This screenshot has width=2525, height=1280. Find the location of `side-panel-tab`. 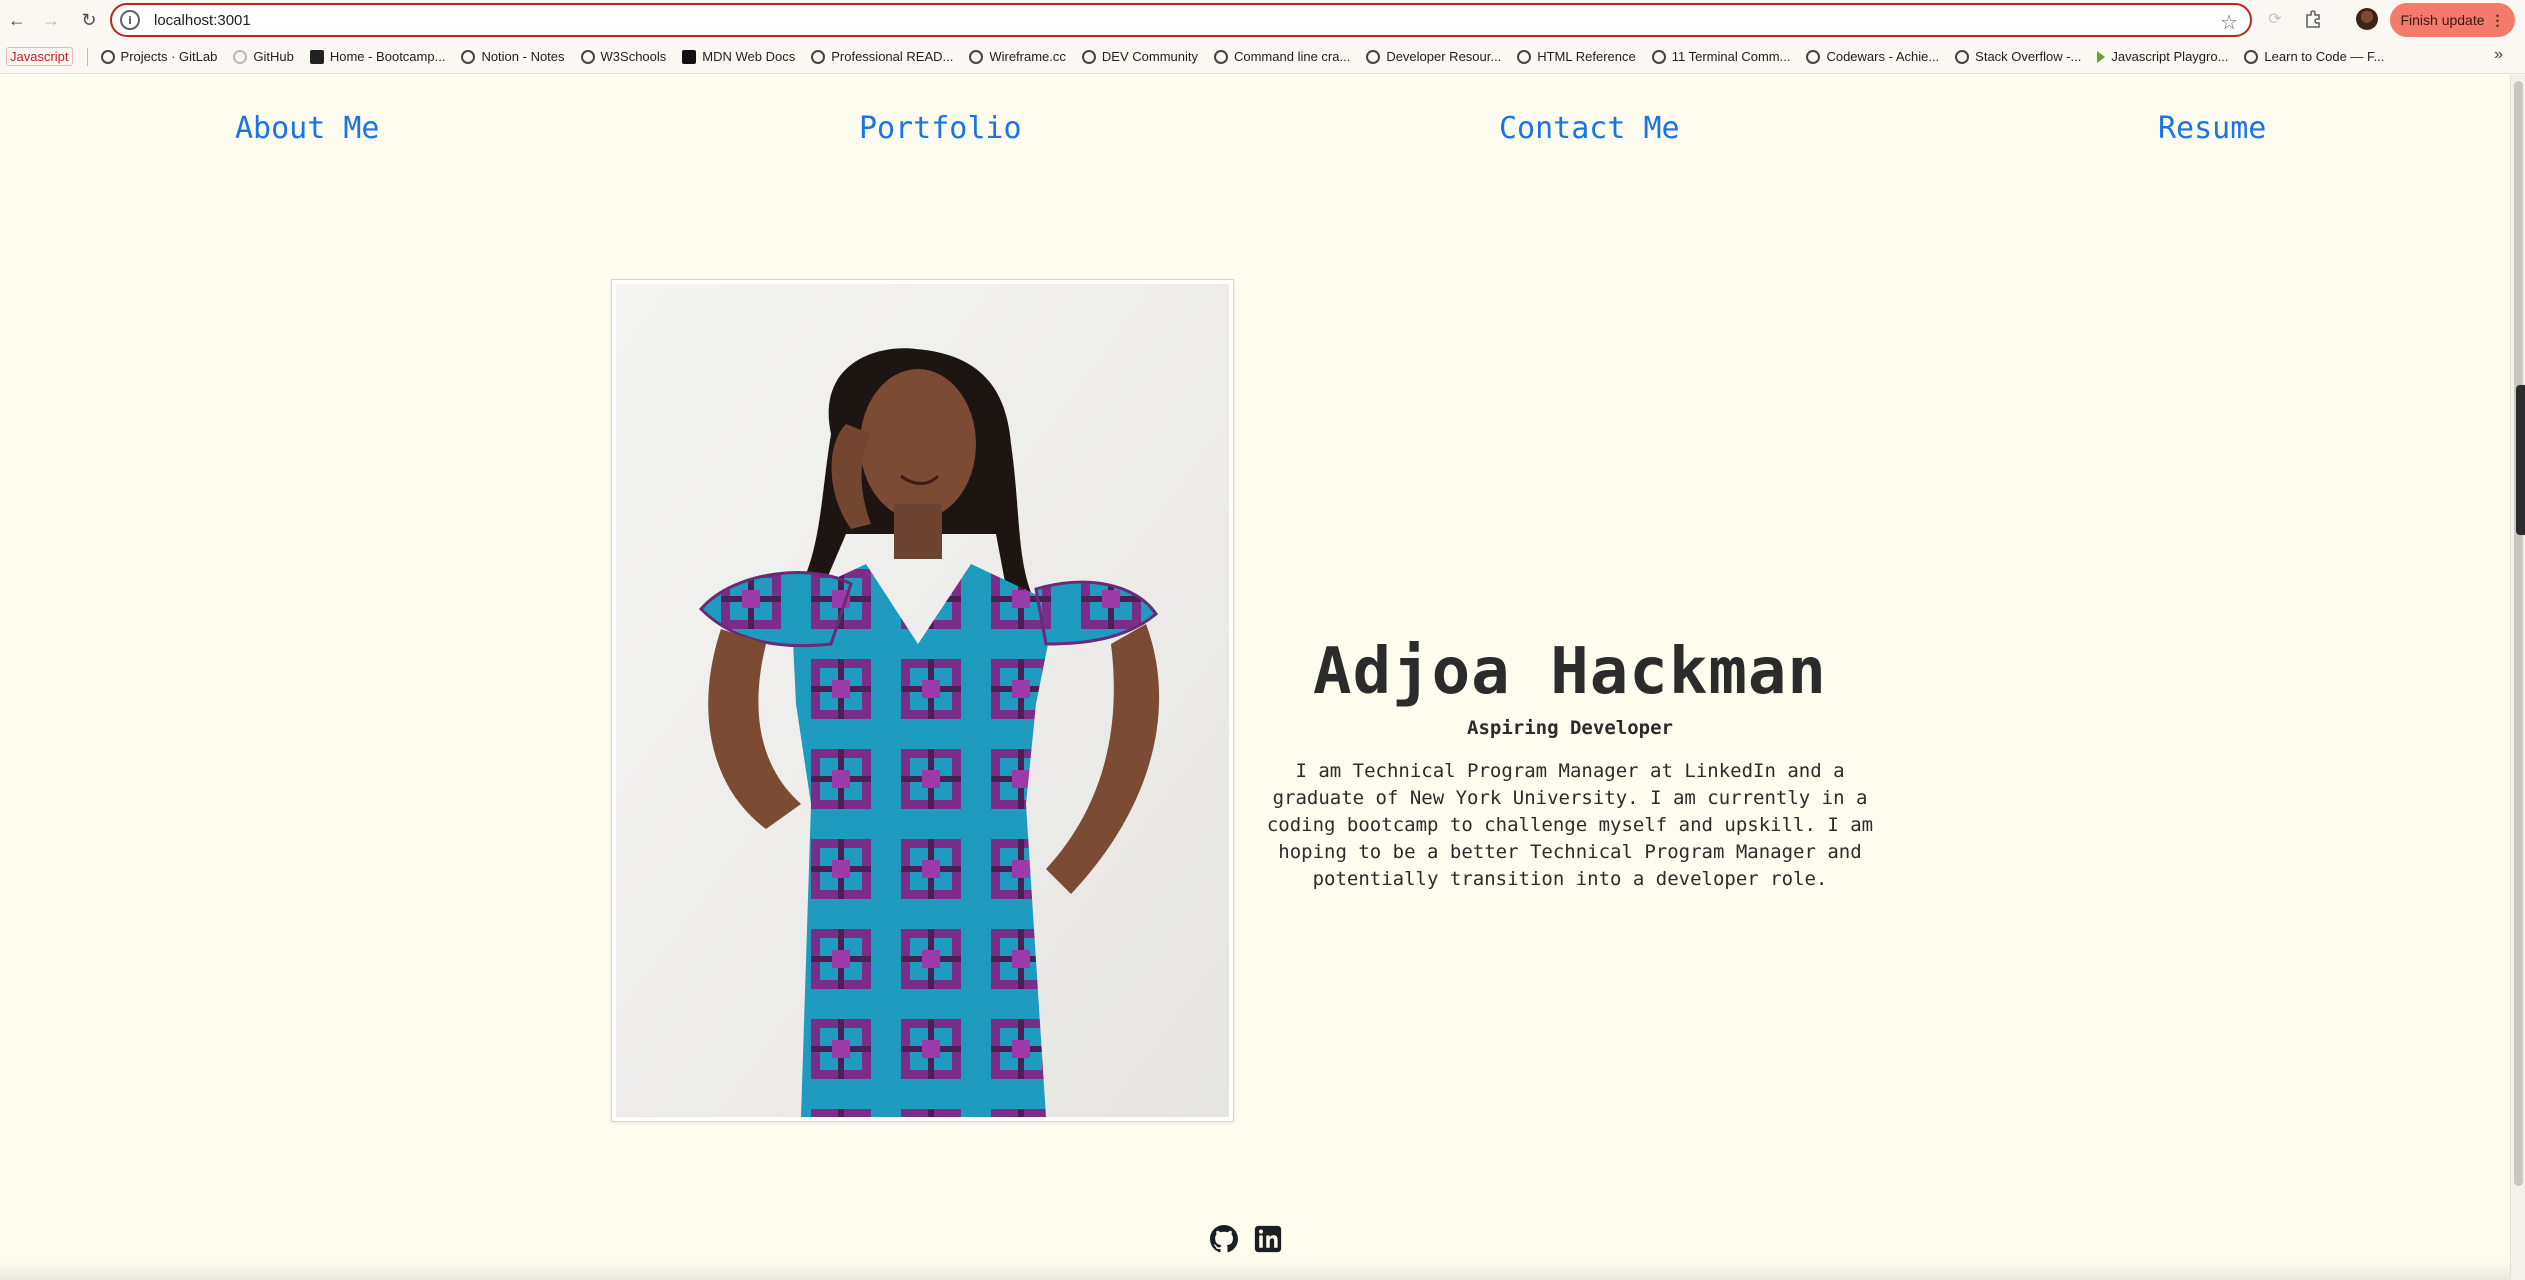

side-panel-tab is located at coordinates (2520, 460).